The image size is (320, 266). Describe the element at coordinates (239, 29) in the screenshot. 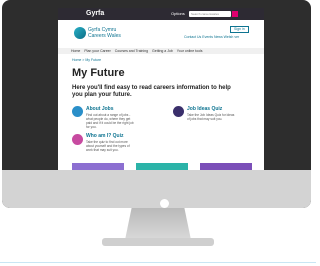

I see `sign-in-button: Sign in` at that location.